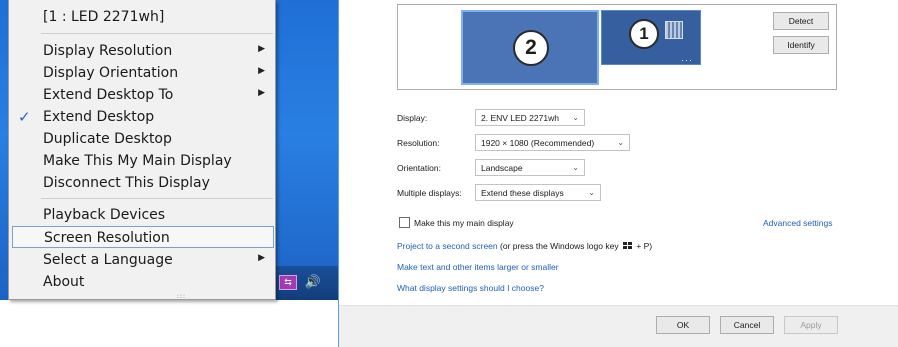 This screenshot has width=898, height=347. I want to click on resolution-dropdown: 1920 × 1080 (Recommended) ⌄, so click(552, 142).